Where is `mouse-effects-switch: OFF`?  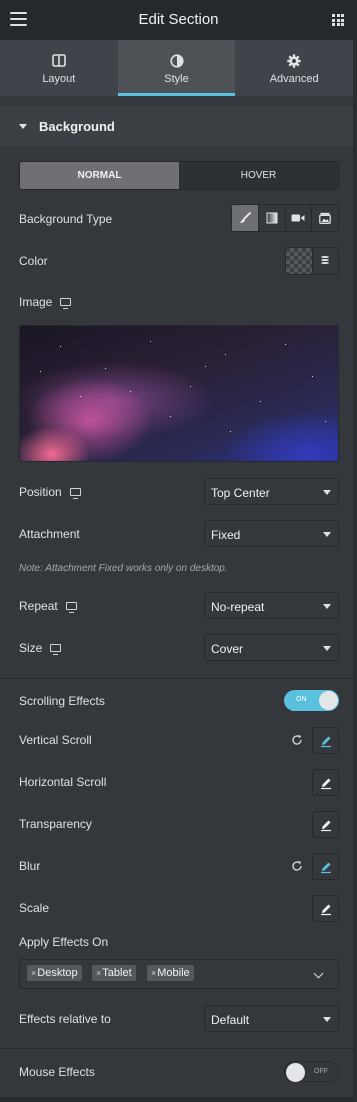 mouse-effects-switch: OFF is located at coordinates (311, 1071).